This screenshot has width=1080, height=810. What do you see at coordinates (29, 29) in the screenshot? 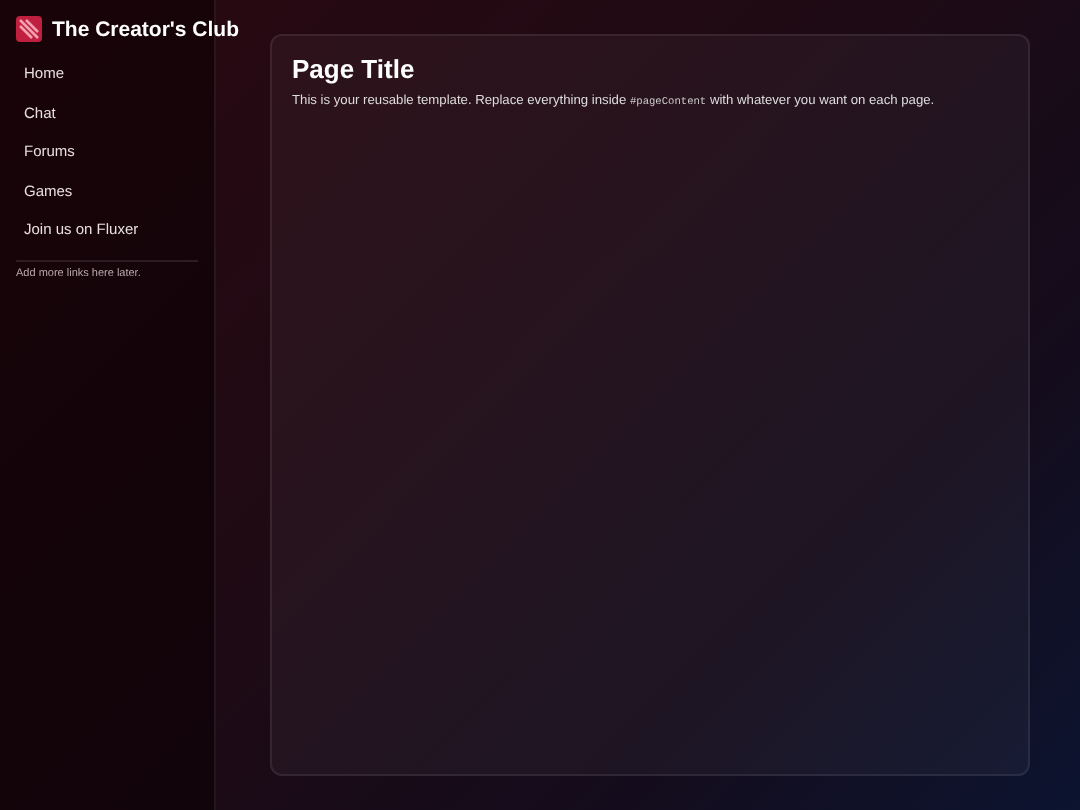
I see `logo-icon` at bounding box center [29, 29].